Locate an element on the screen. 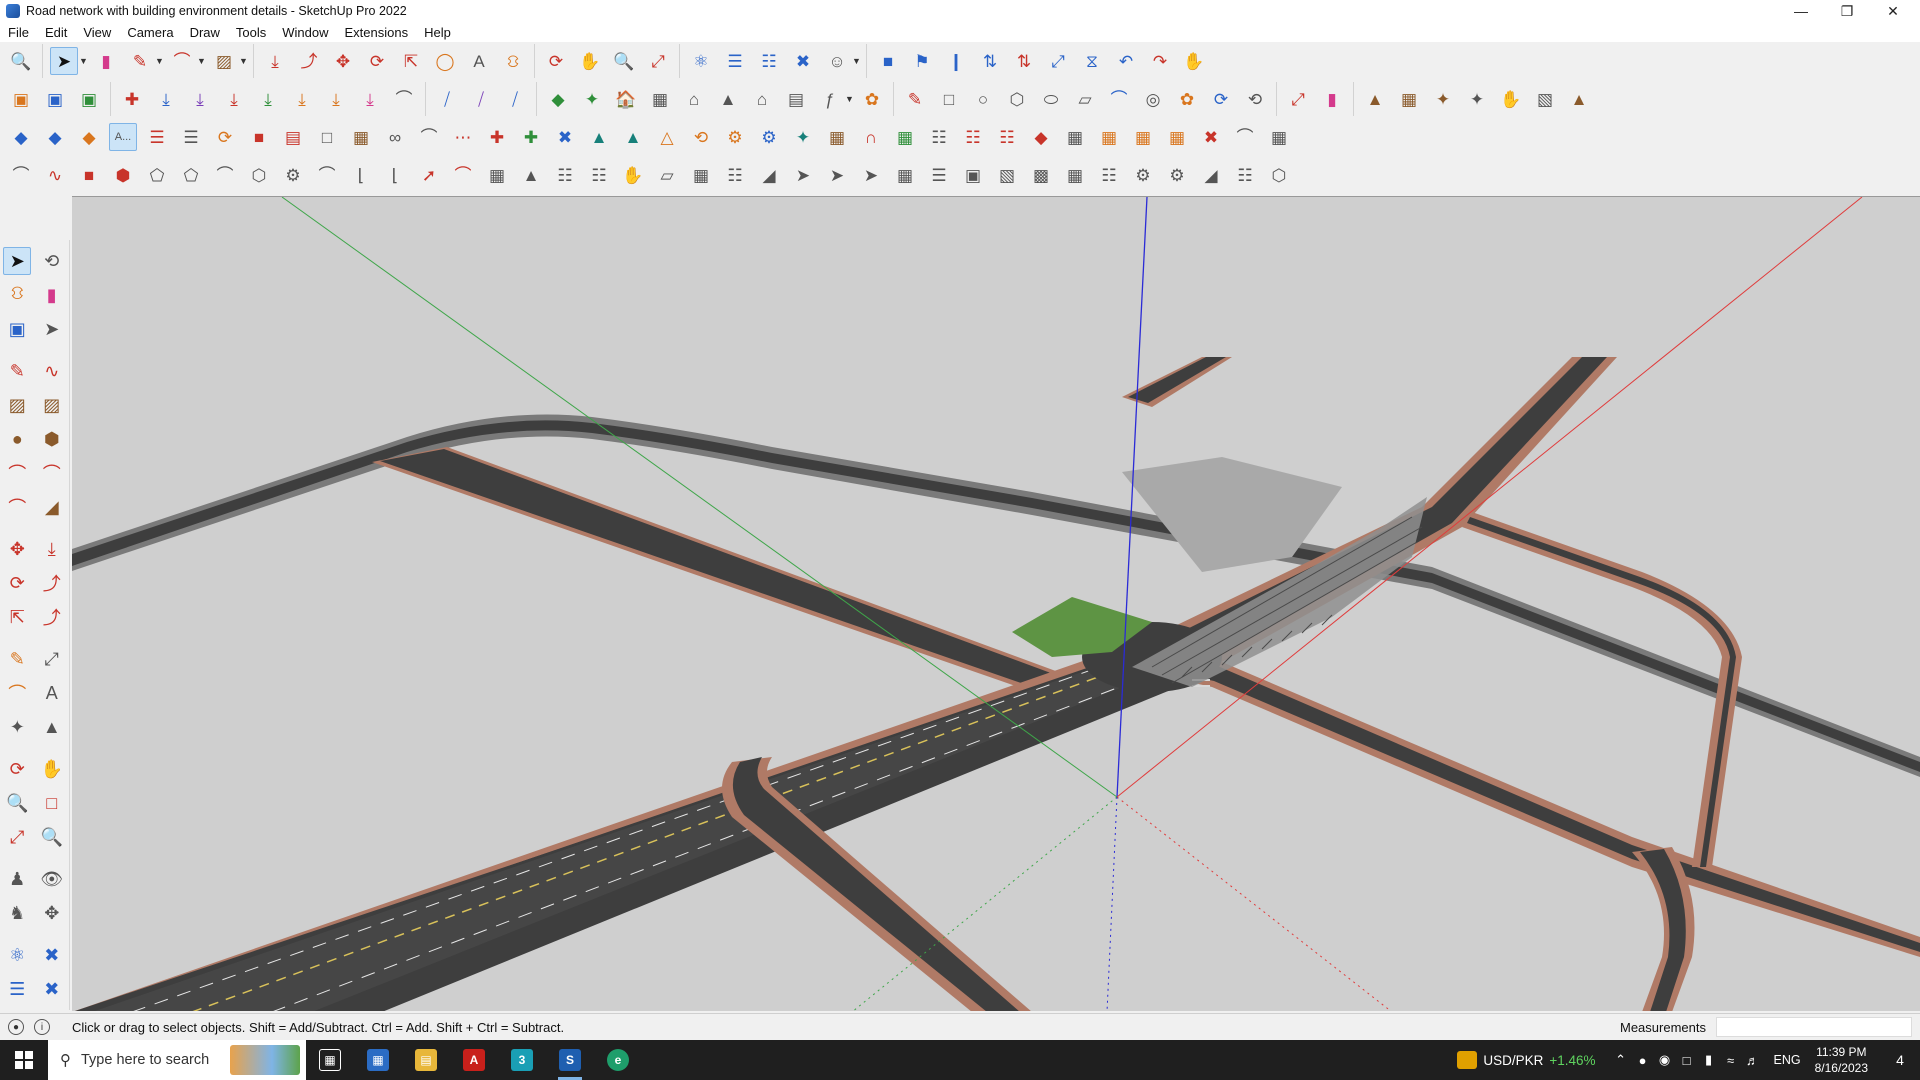 The image size is (1920, 1080). calculator-icon: ▦ is located at coordinates (378, 1060).